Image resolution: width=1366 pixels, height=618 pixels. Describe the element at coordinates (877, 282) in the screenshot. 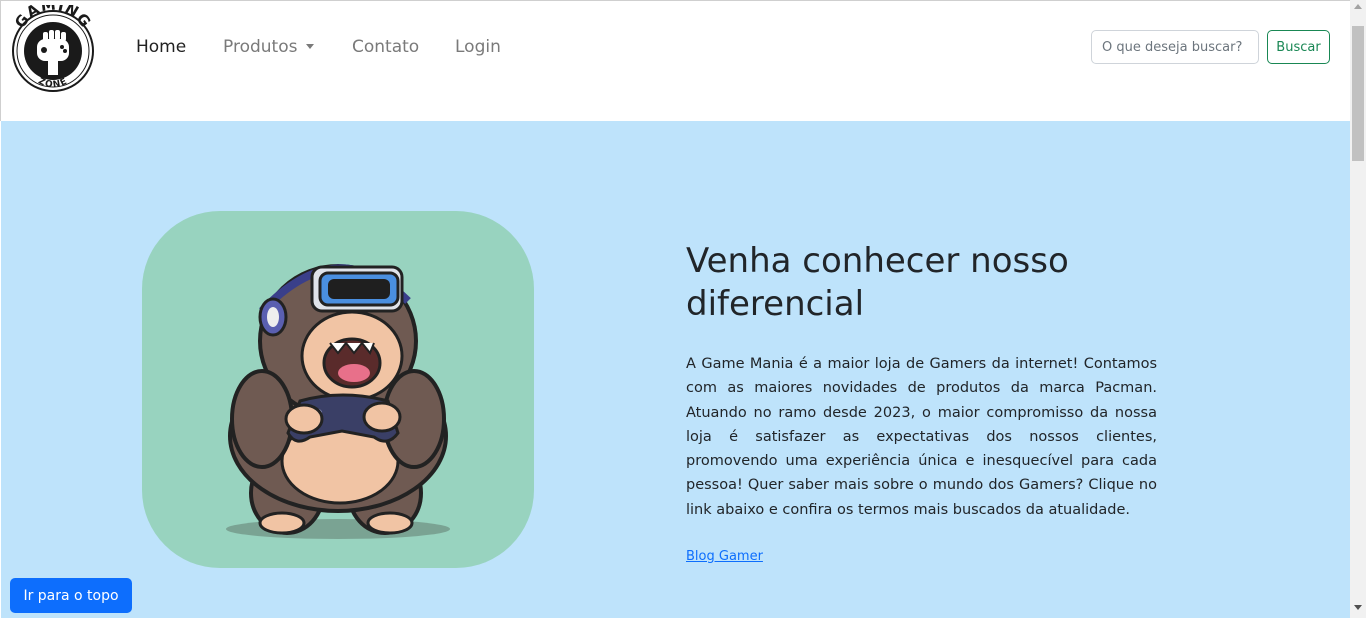

I see `hero-title: Venha conhecer nosso diferencial` at that location.